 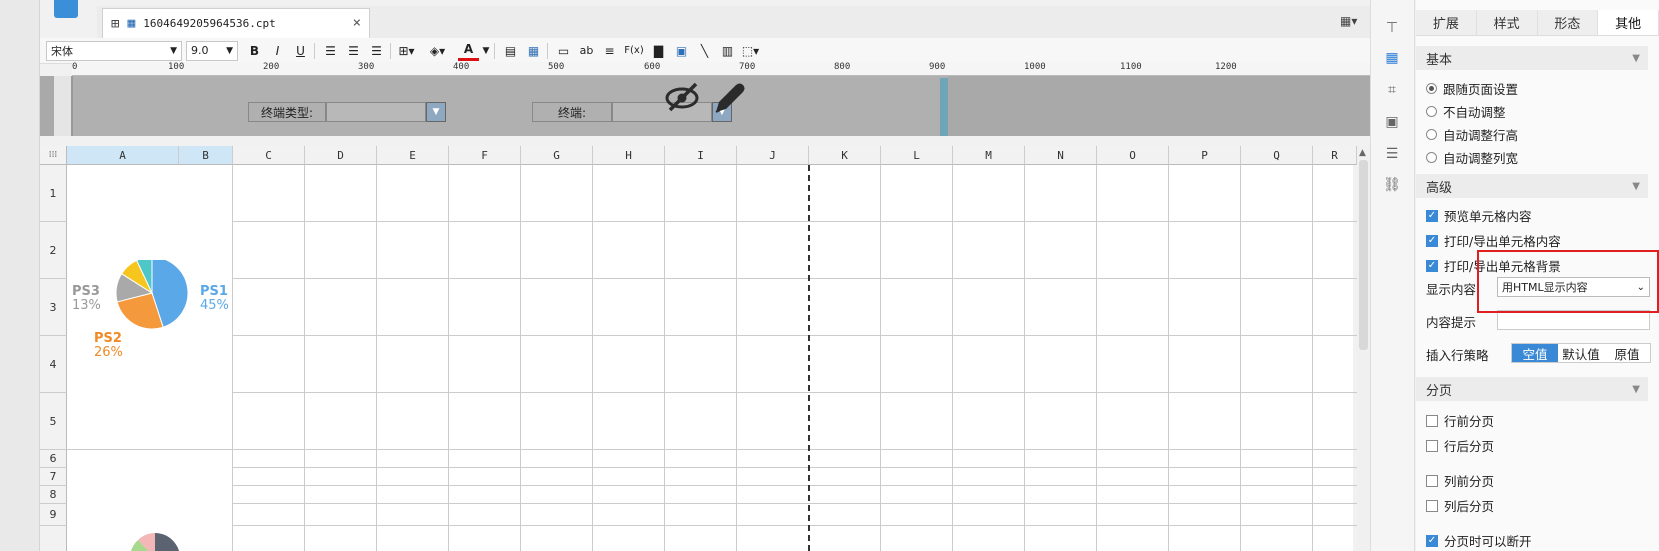 I want to click on parameter-canvas, so click(x=510, y=106).